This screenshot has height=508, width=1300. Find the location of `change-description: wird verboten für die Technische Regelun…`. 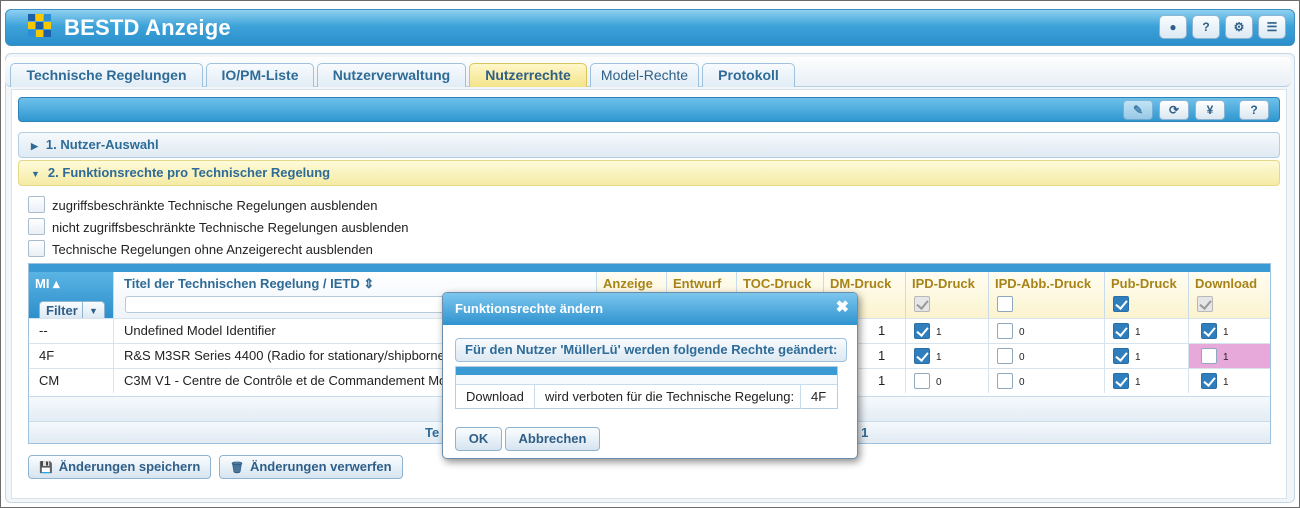

change-description: wird verboten für die Technische Regelun… is located at coordinates (668, 397).